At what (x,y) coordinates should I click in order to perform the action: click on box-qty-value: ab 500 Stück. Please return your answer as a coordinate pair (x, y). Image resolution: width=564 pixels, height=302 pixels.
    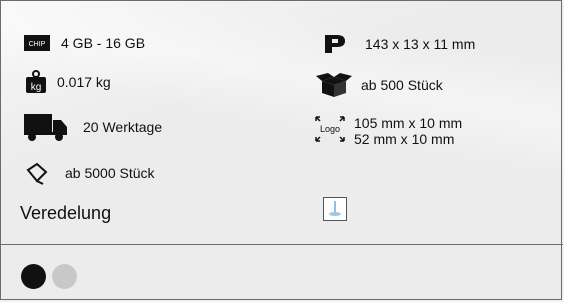
    Looking at the image, I should click on (402, 85).